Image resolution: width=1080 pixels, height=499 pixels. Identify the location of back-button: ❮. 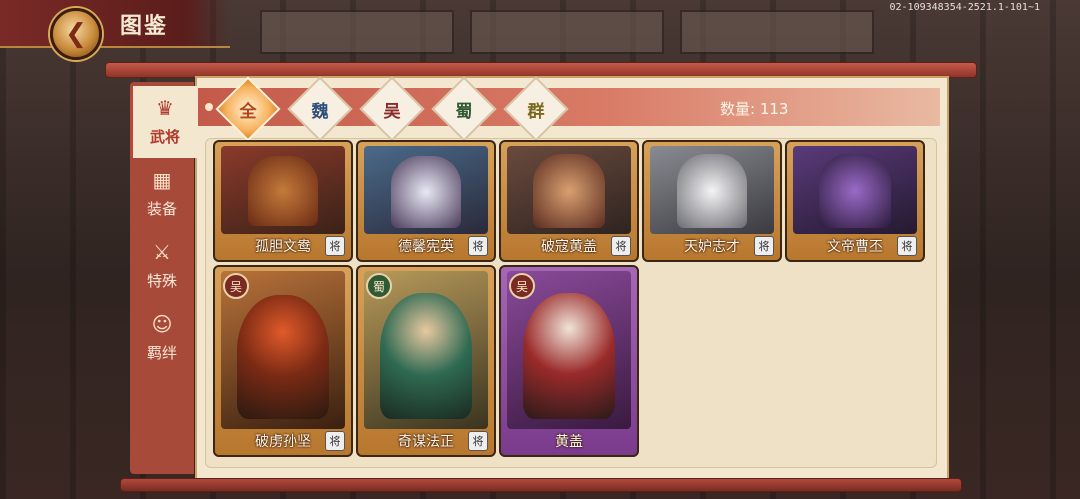
(76, 34).